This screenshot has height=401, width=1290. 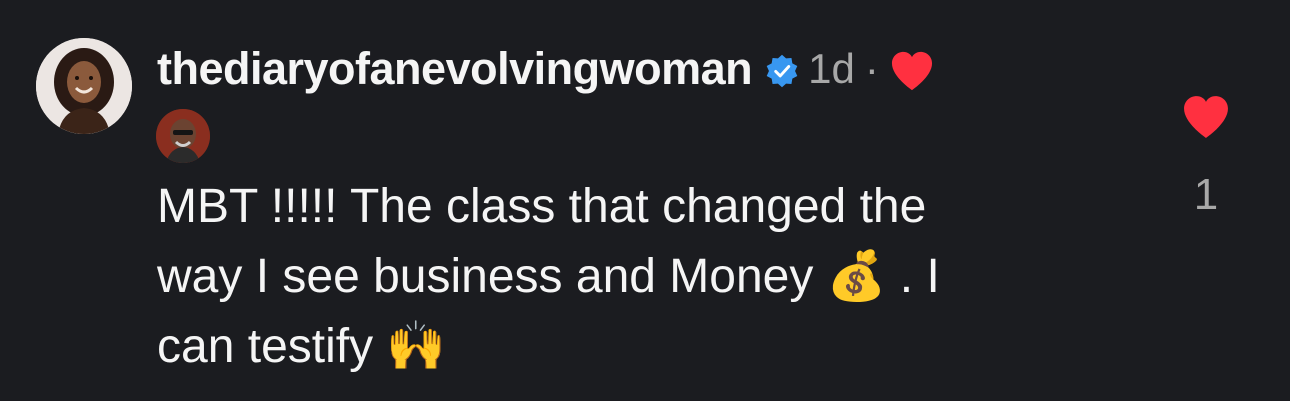 I want to click on like-count: 1, so click(x=1206, y=195).